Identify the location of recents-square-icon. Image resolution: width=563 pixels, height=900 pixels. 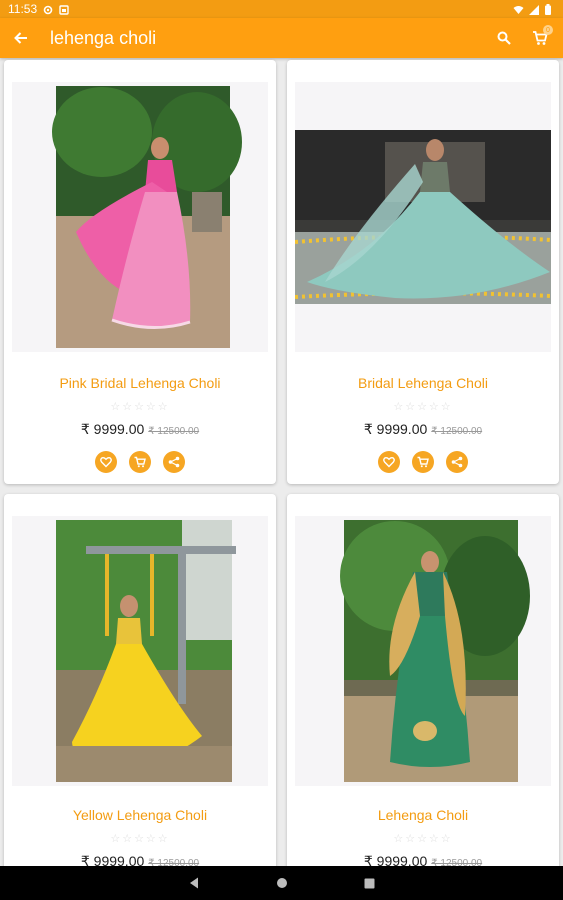
(370, 883).